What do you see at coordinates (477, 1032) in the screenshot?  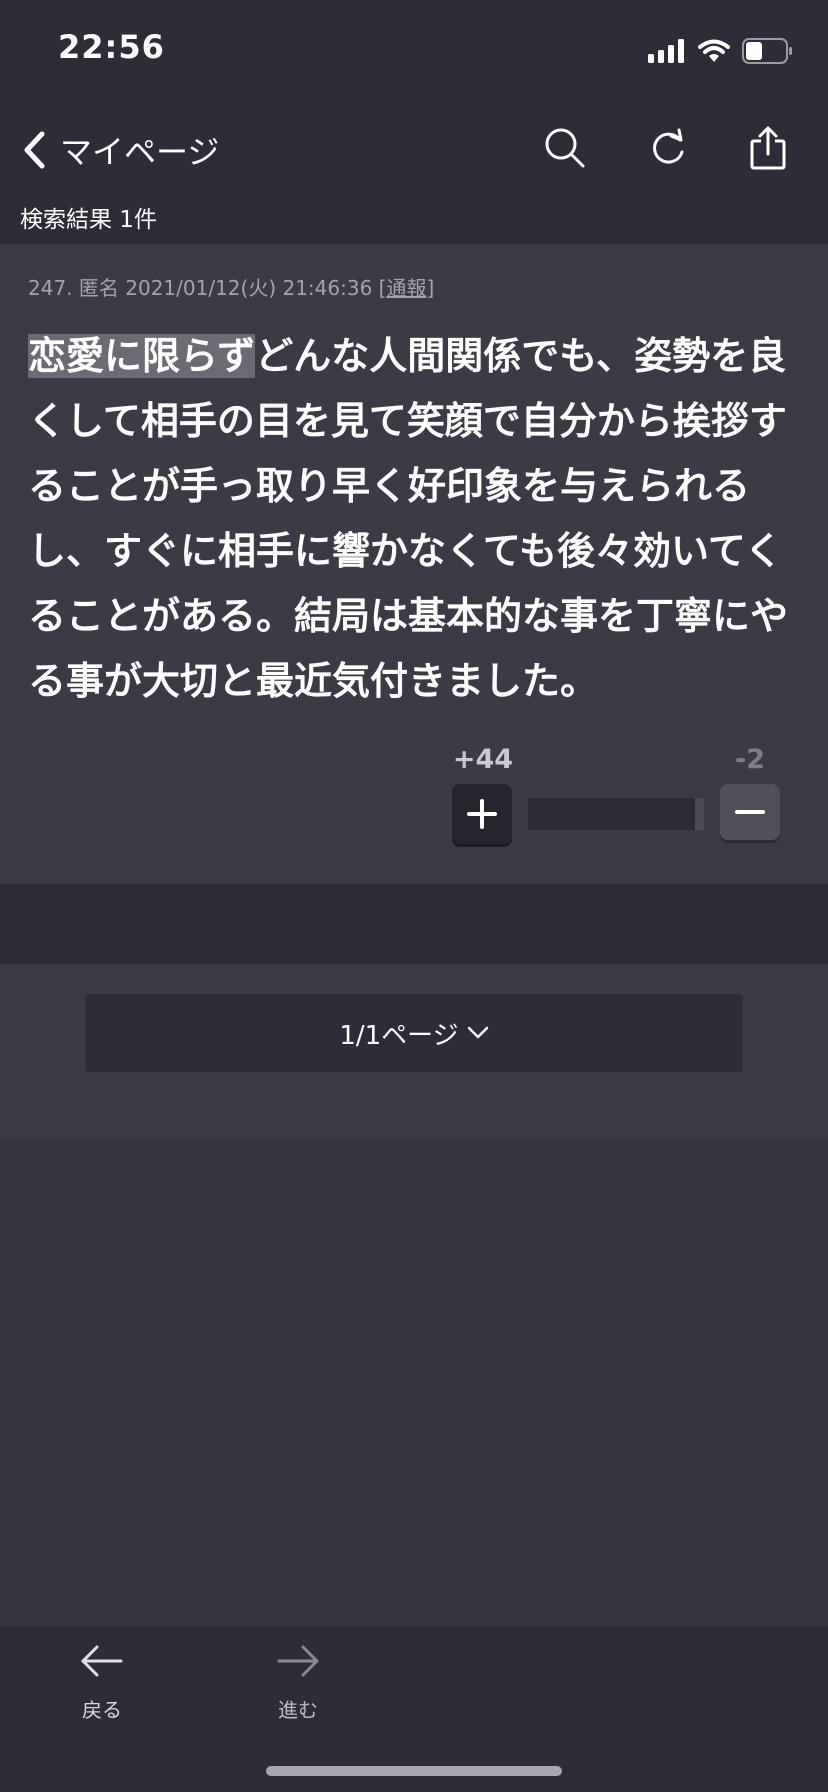 I see `chevron-down-icon` at bounding box center [477, 1032].